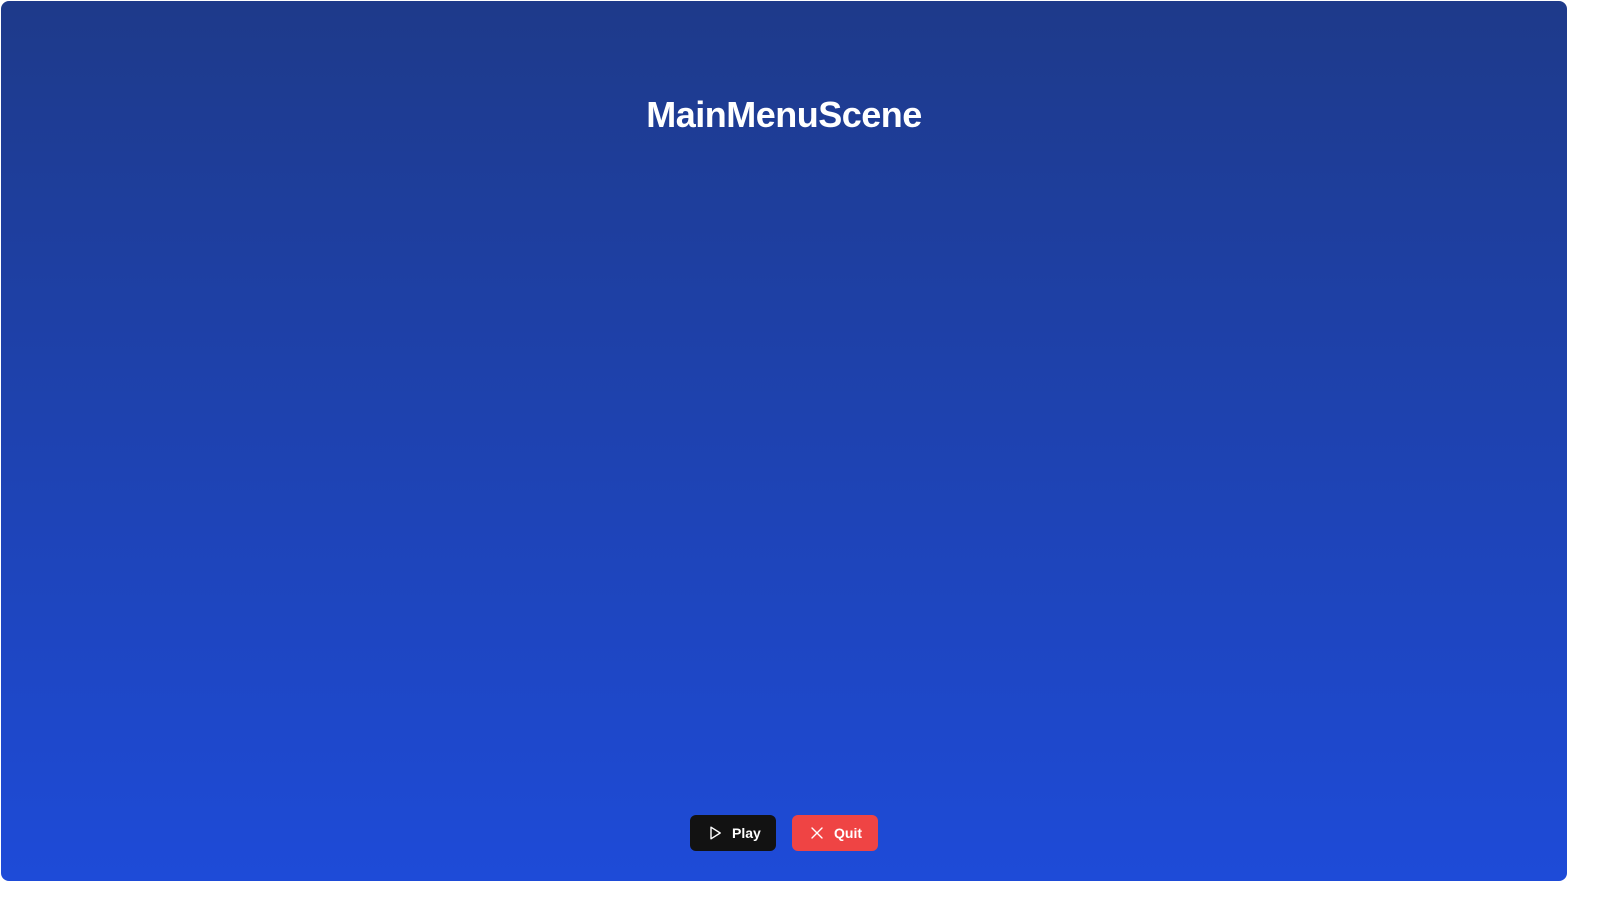 The height and width of the screenshot is (900, 1600). I want to click on close-icon, so click(817, 833).